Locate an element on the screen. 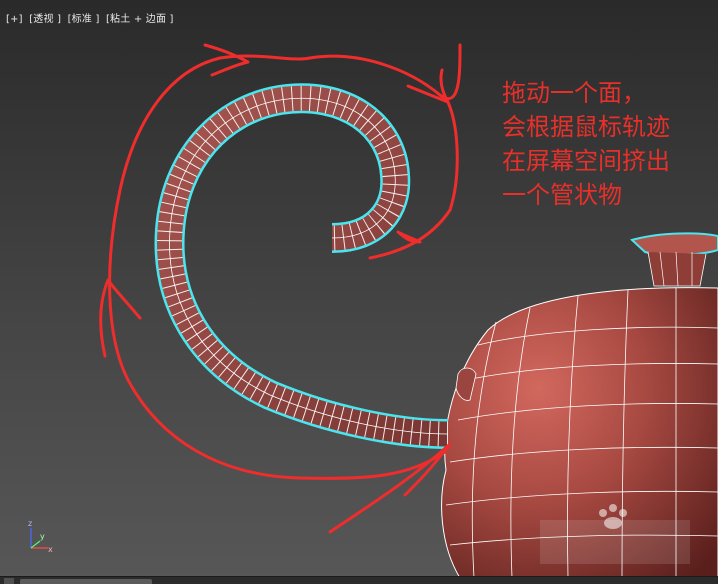 This screenshot has width=718, height=584. annotation-line-4: 一个管状物 is located at coordinates (562, 195).